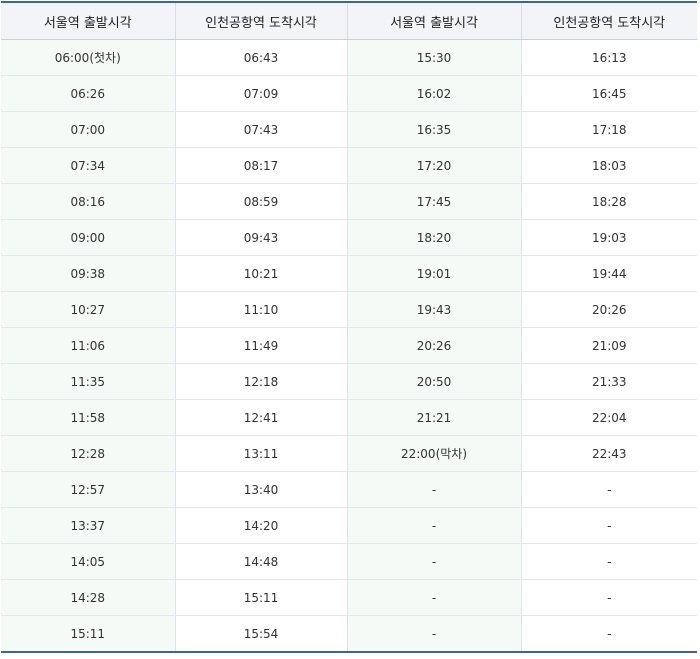 The height and width of the screenshot is (659, 700). I want to click on table-row: 11:06 11:49 20:26 21:09, so click(349, 345).